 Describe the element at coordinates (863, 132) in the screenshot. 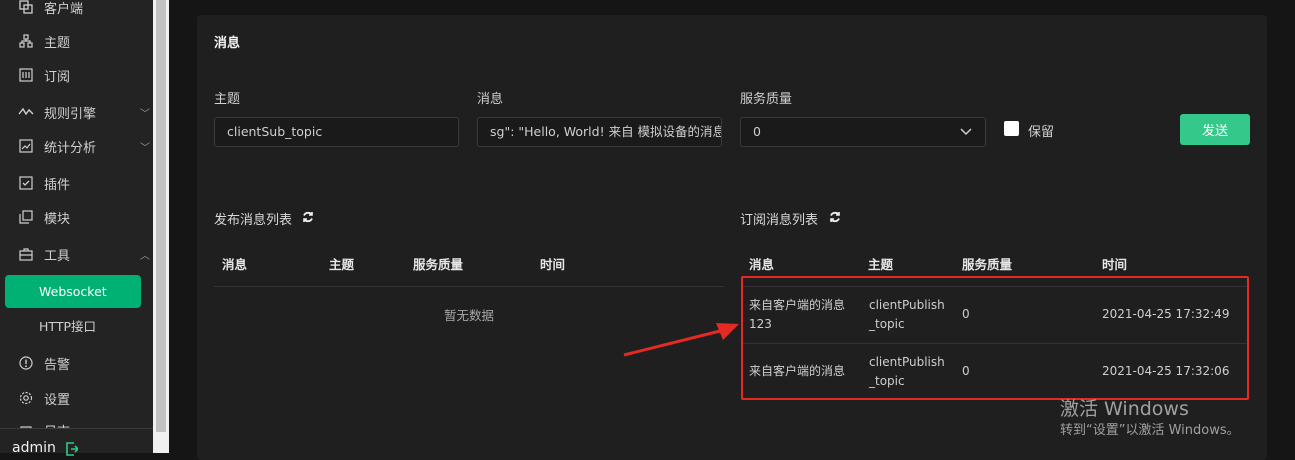

I see `qos-select: 0` at that location.